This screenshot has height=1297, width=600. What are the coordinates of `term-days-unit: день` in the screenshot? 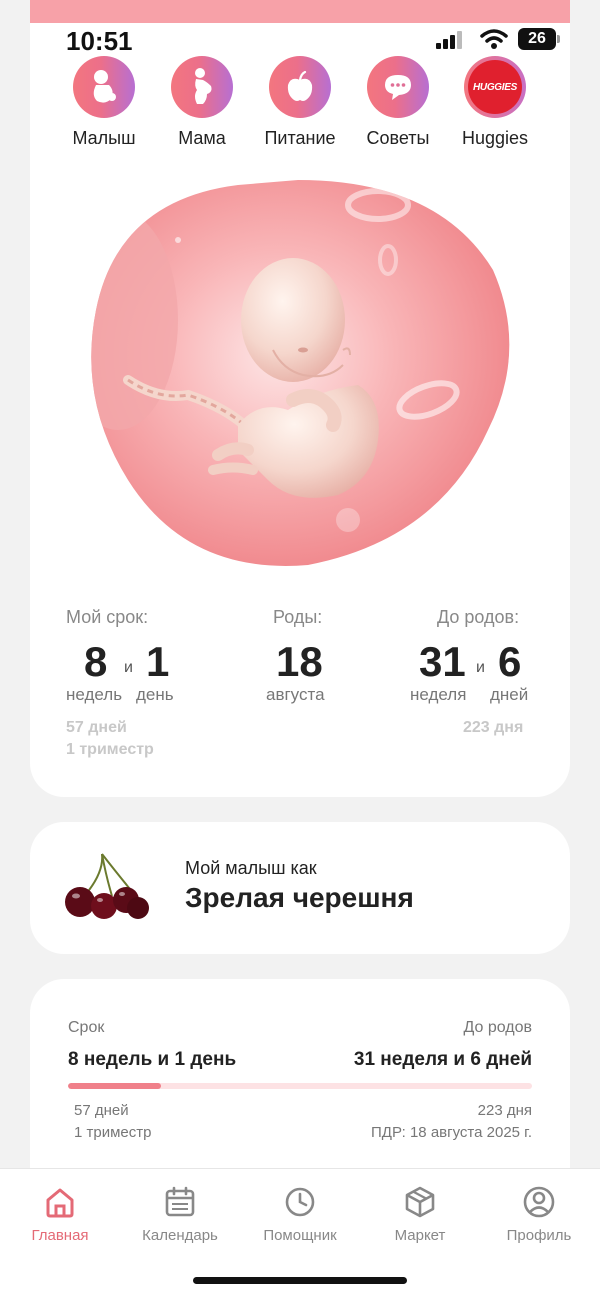 It's located at (155, 694).